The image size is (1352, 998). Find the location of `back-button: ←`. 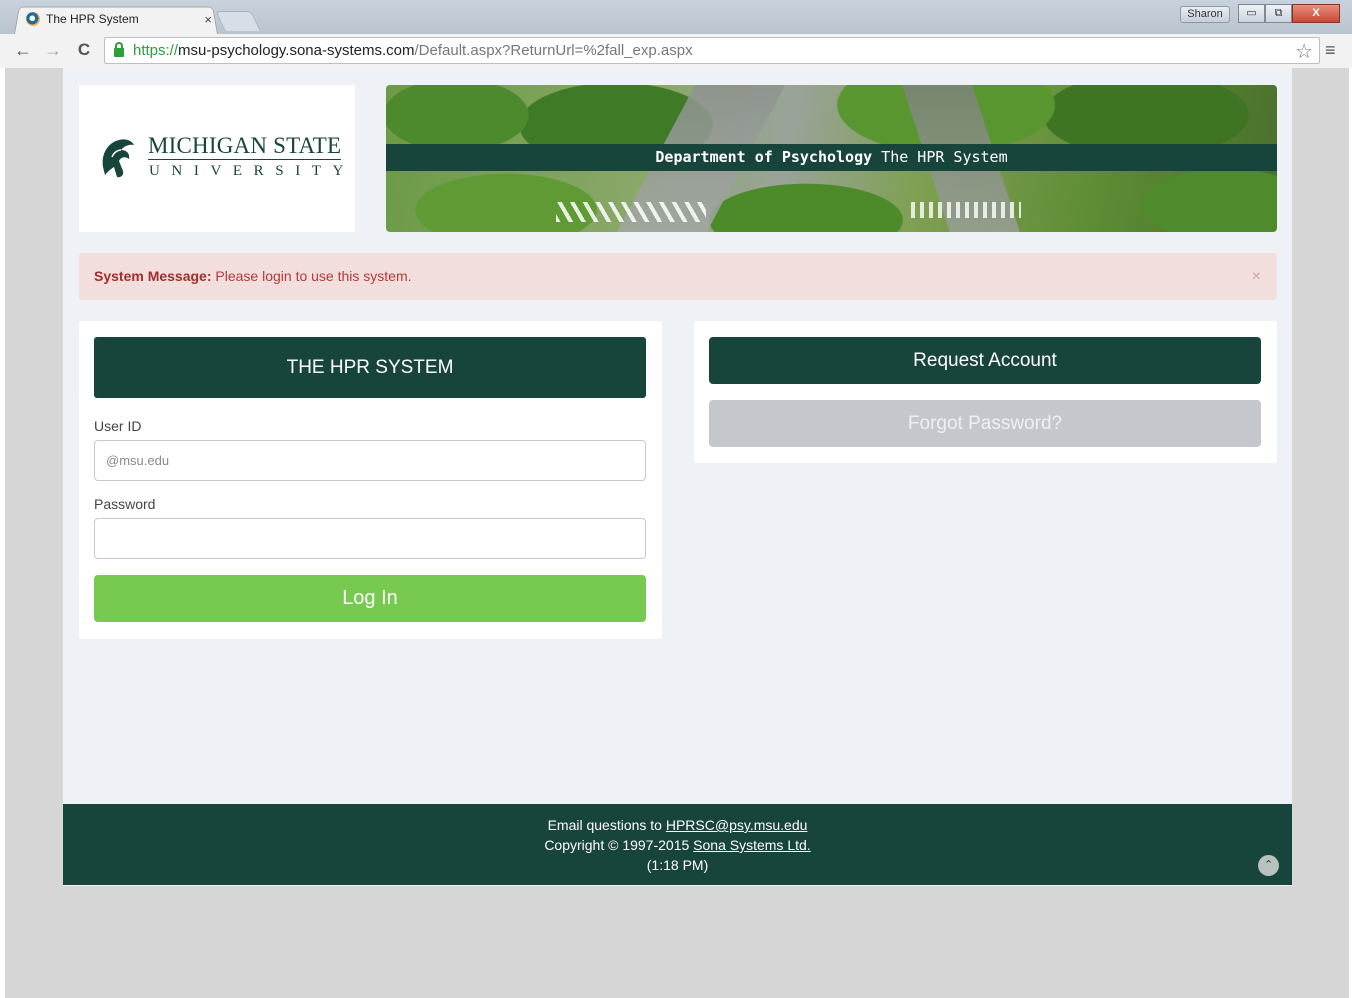

back-button: ← is located at coordinates (23, 50).